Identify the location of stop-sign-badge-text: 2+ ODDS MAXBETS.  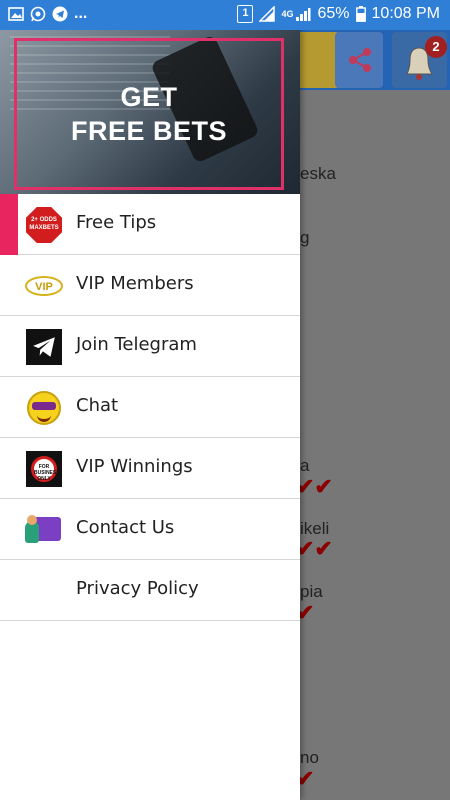
(44, 225).